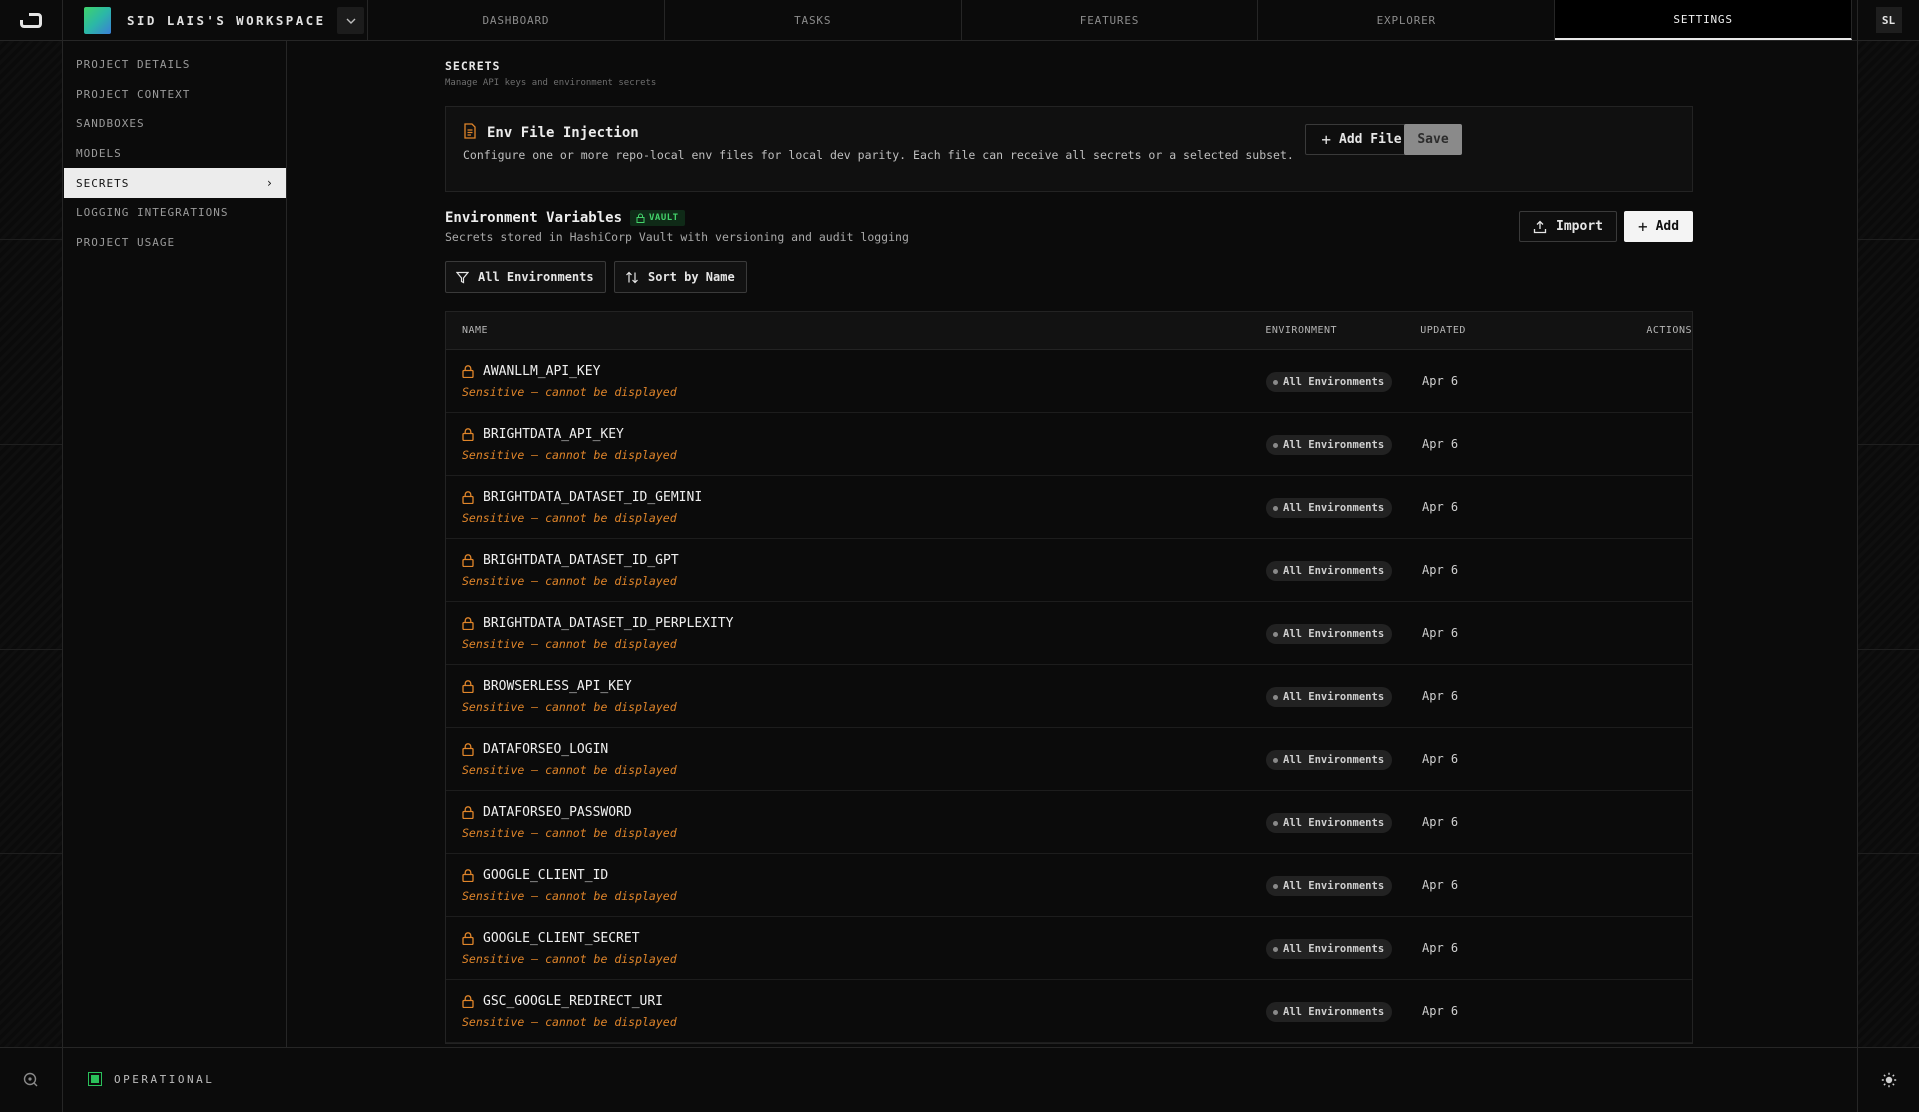  Describe the element at coordinates (103, 183) in the screenshot. I see `sidebar-item-label: SECRETS` at that location.